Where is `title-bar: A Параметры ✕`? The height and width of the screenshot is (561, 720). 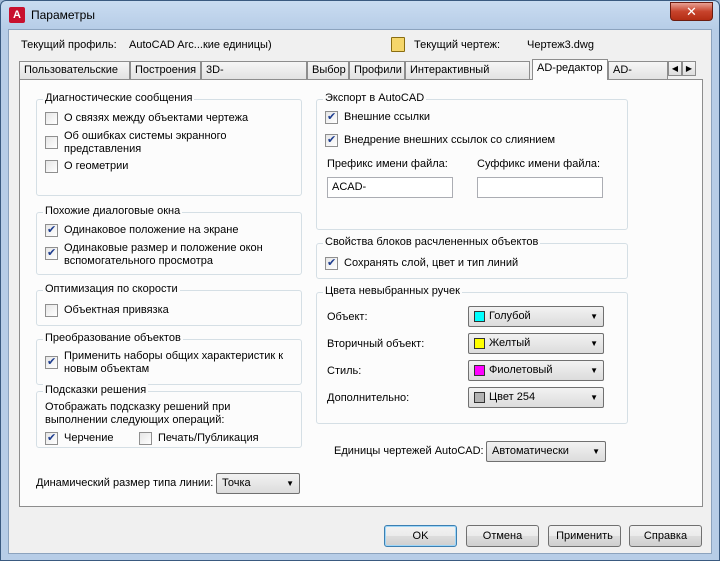
title-bar: A Параметры ✕ is located at coordinates (360, 15).